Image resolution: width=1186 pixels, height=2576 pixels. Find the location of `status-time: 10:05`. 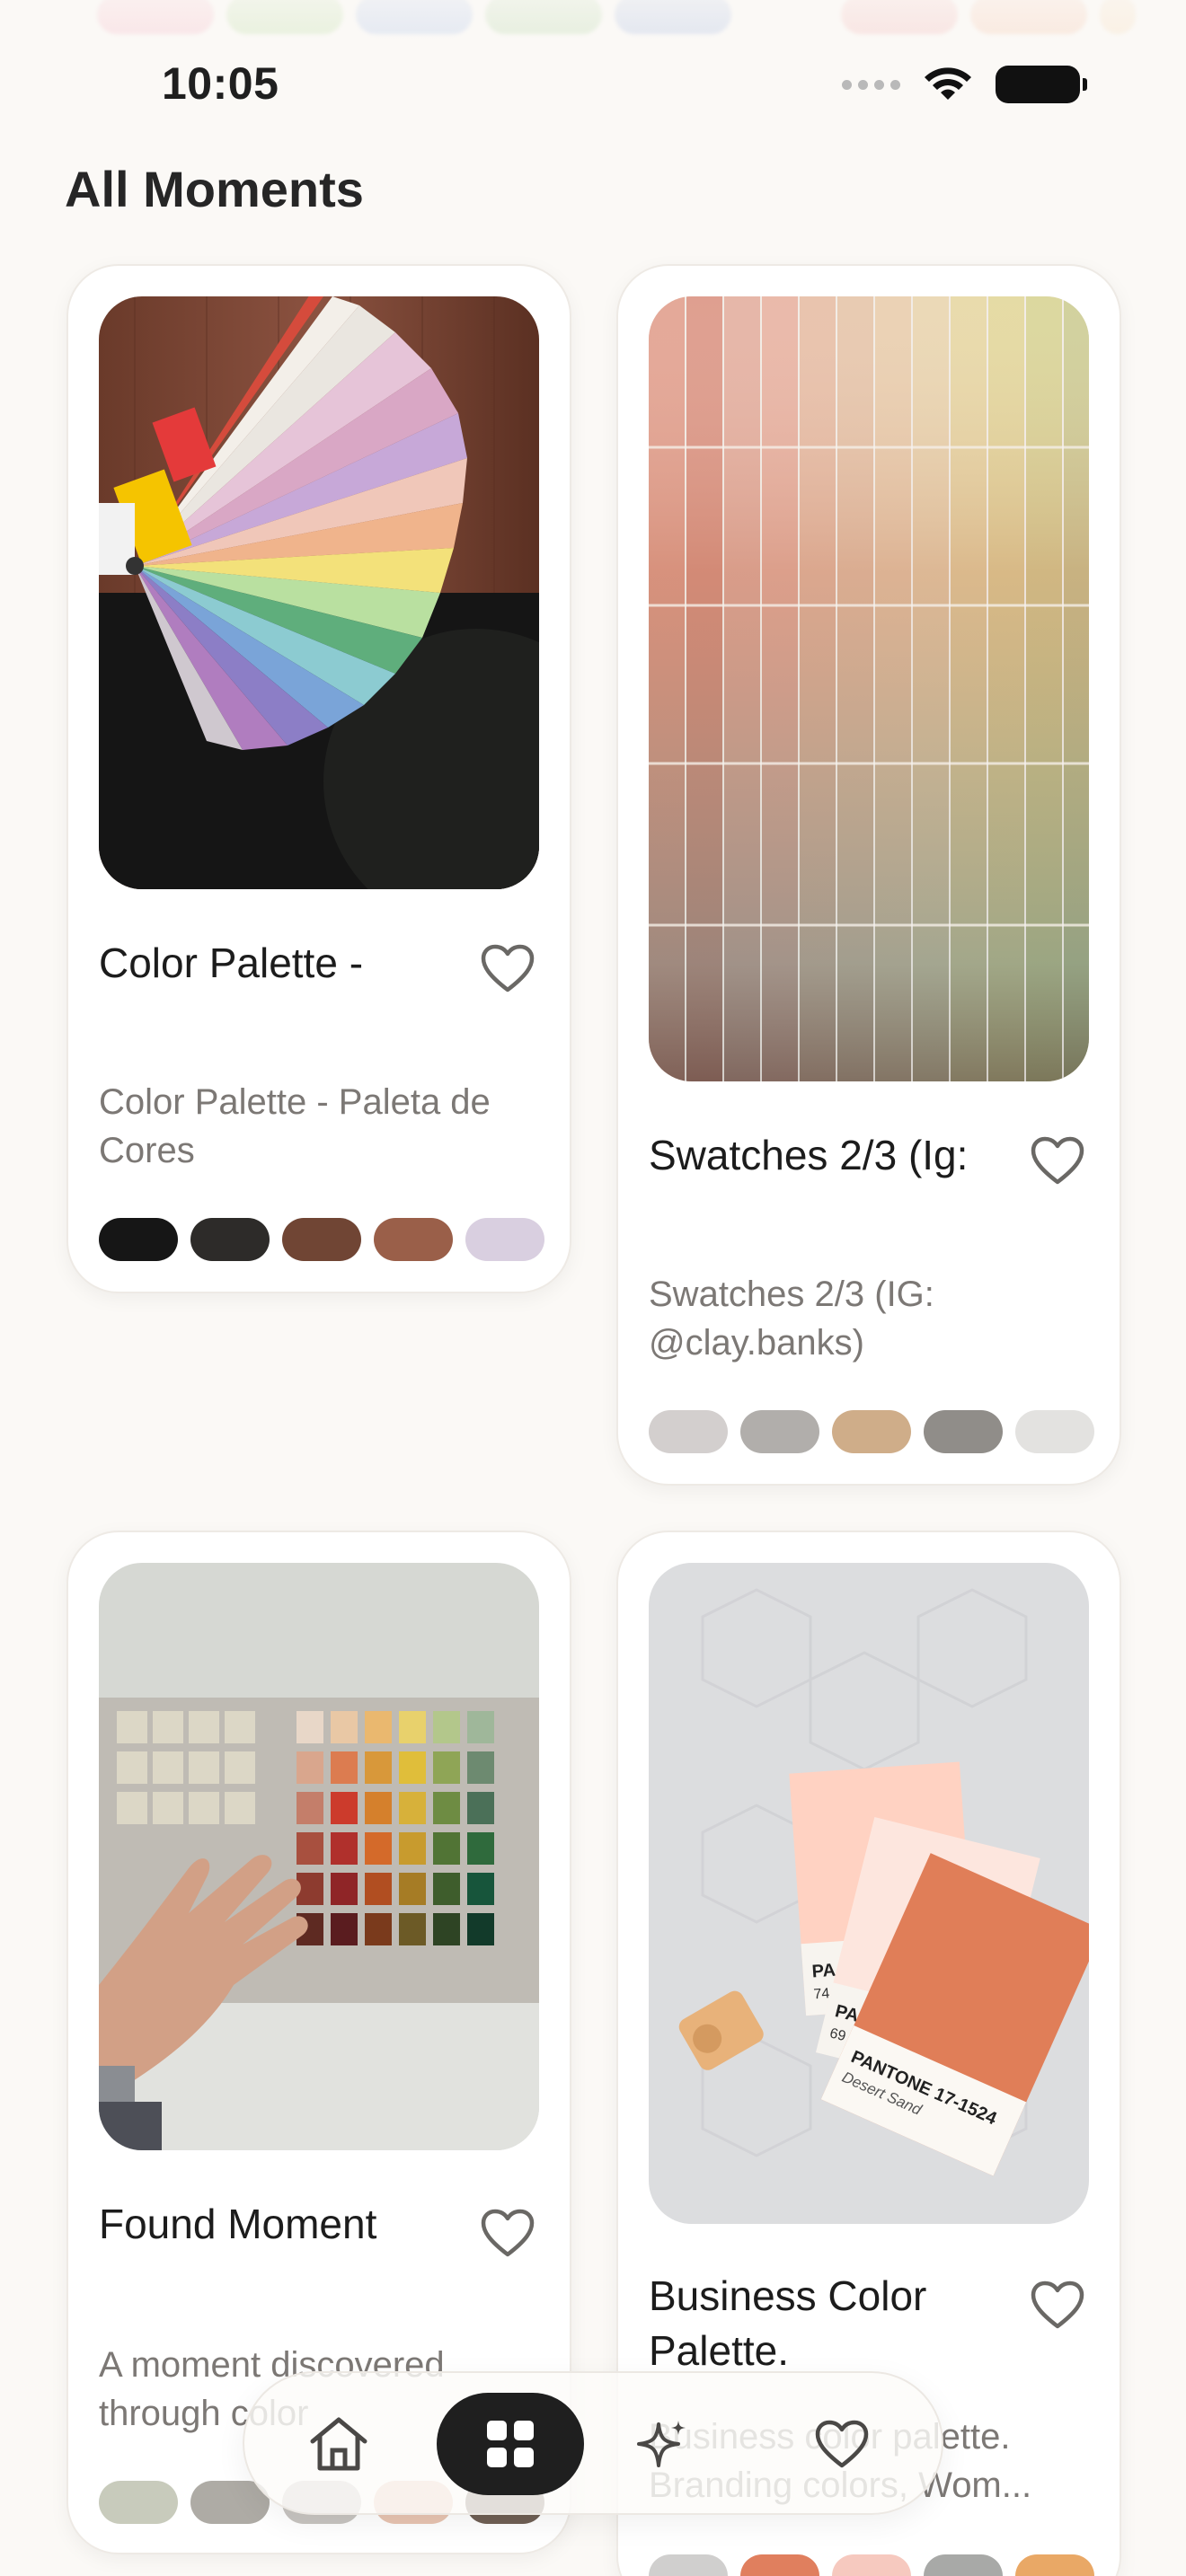

status-time: 10:05 is located at coordinates (220, 83).